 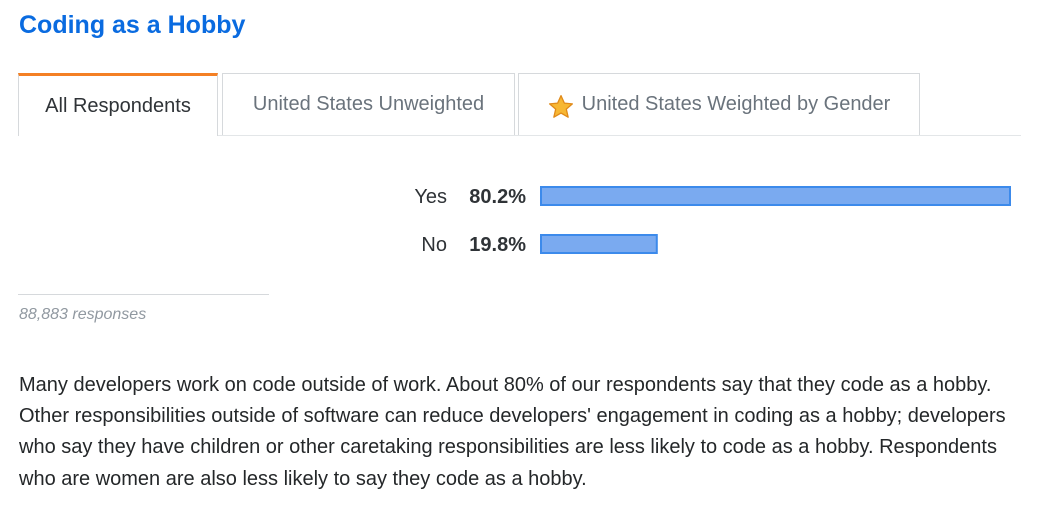 What do you see at coordinates (599, 244) in the screenshot?
I see `bar-no` at bounding box center [599, 244].